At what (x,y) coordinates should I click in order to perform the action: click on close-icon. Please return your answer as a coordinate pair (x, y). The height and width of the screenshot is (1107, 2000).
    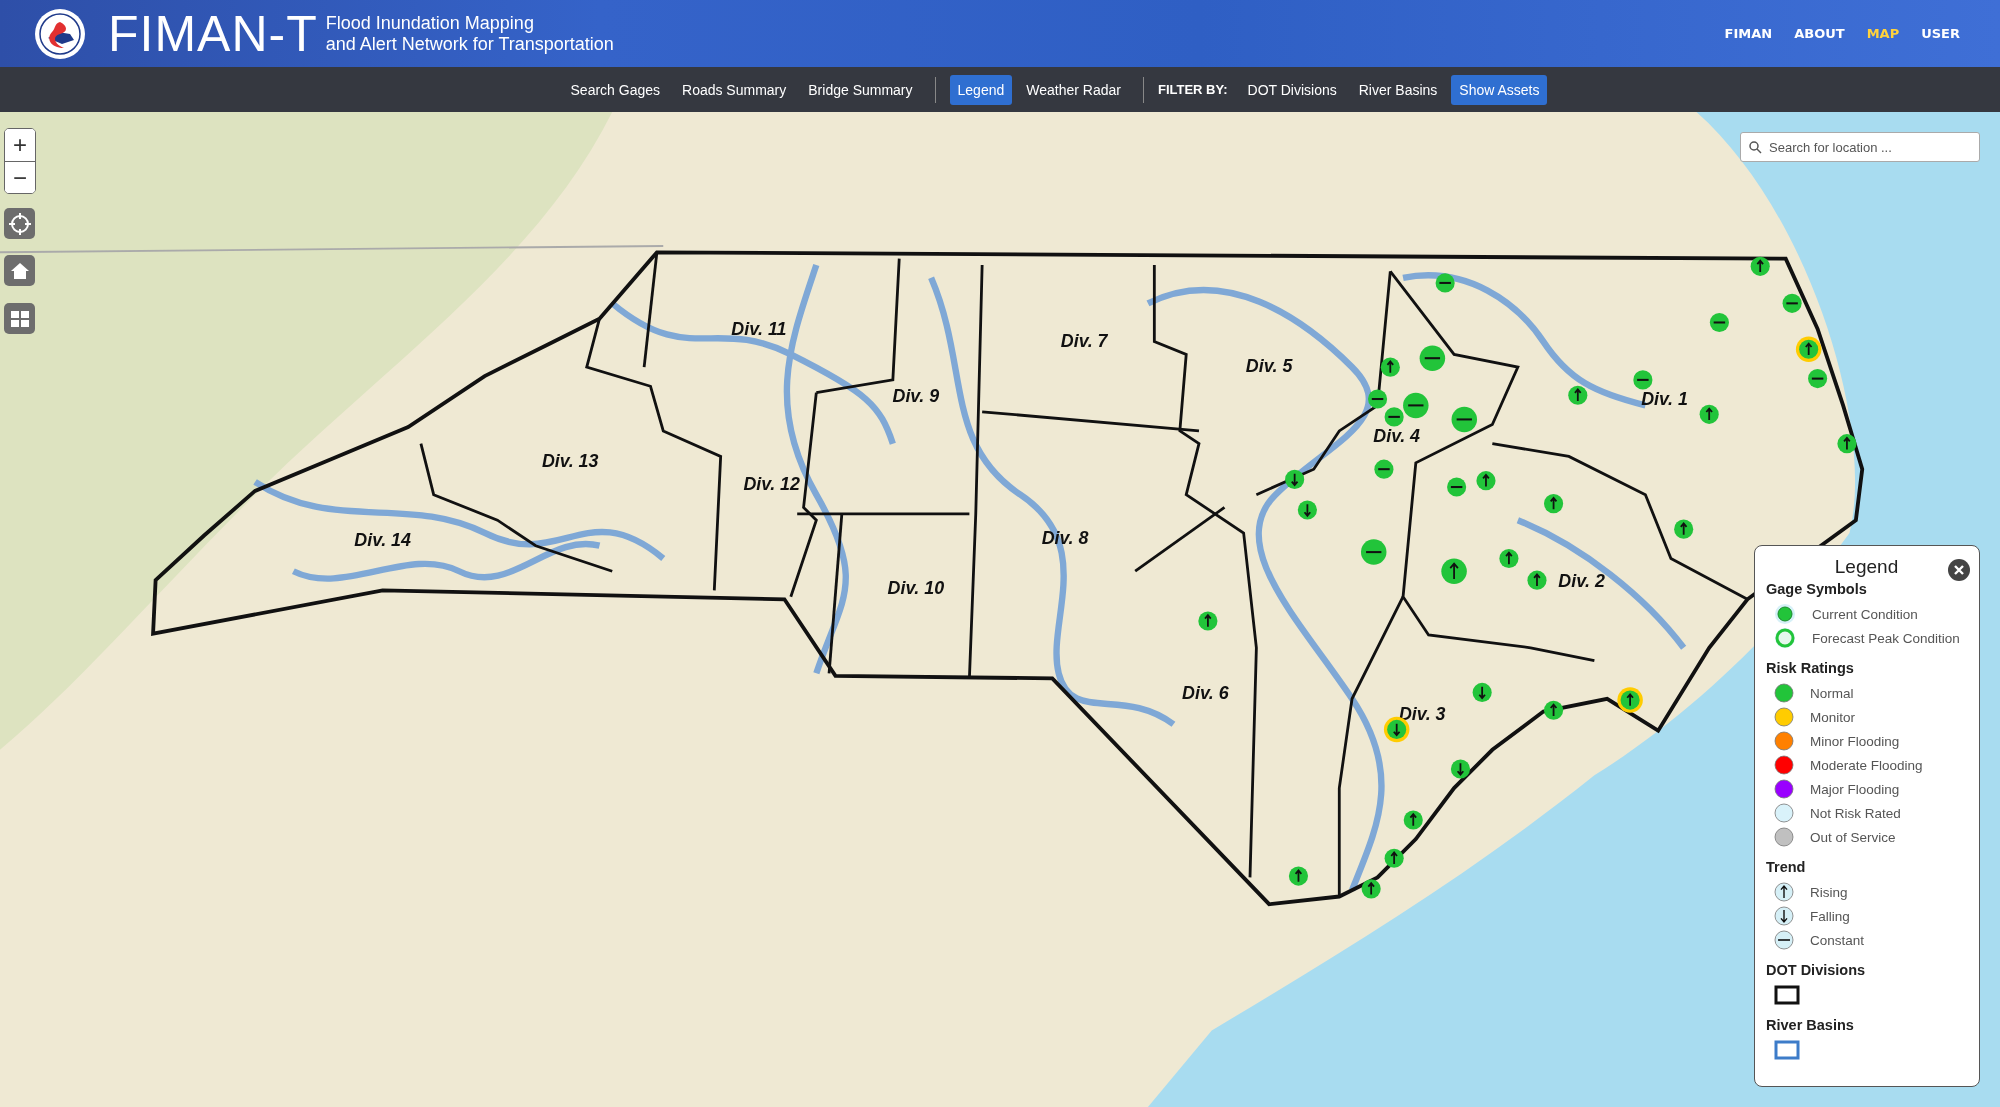
    Looking at the image, I should click on (1959, 570).